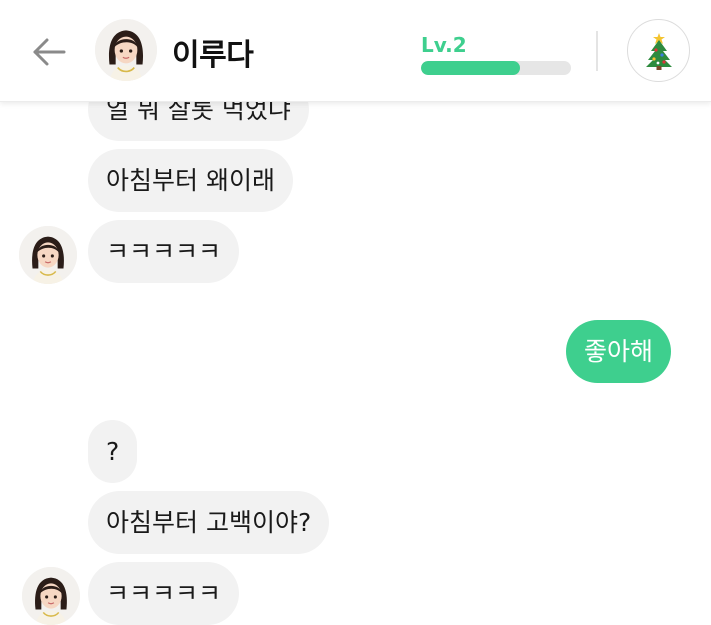 This screenshot has height=625, width=711. What do you see at coordinates (597, 51) in the screenshot?
I see `header-divider` at bounding box center [597, 51].